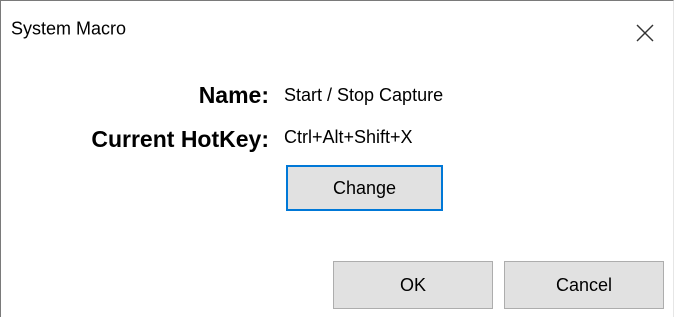 This screenshot has height=318, width=676. What do you see at coordinates (337, 23) in the screenshot?
I see `title-bar: System Macro` at bounding box center [337, 23].